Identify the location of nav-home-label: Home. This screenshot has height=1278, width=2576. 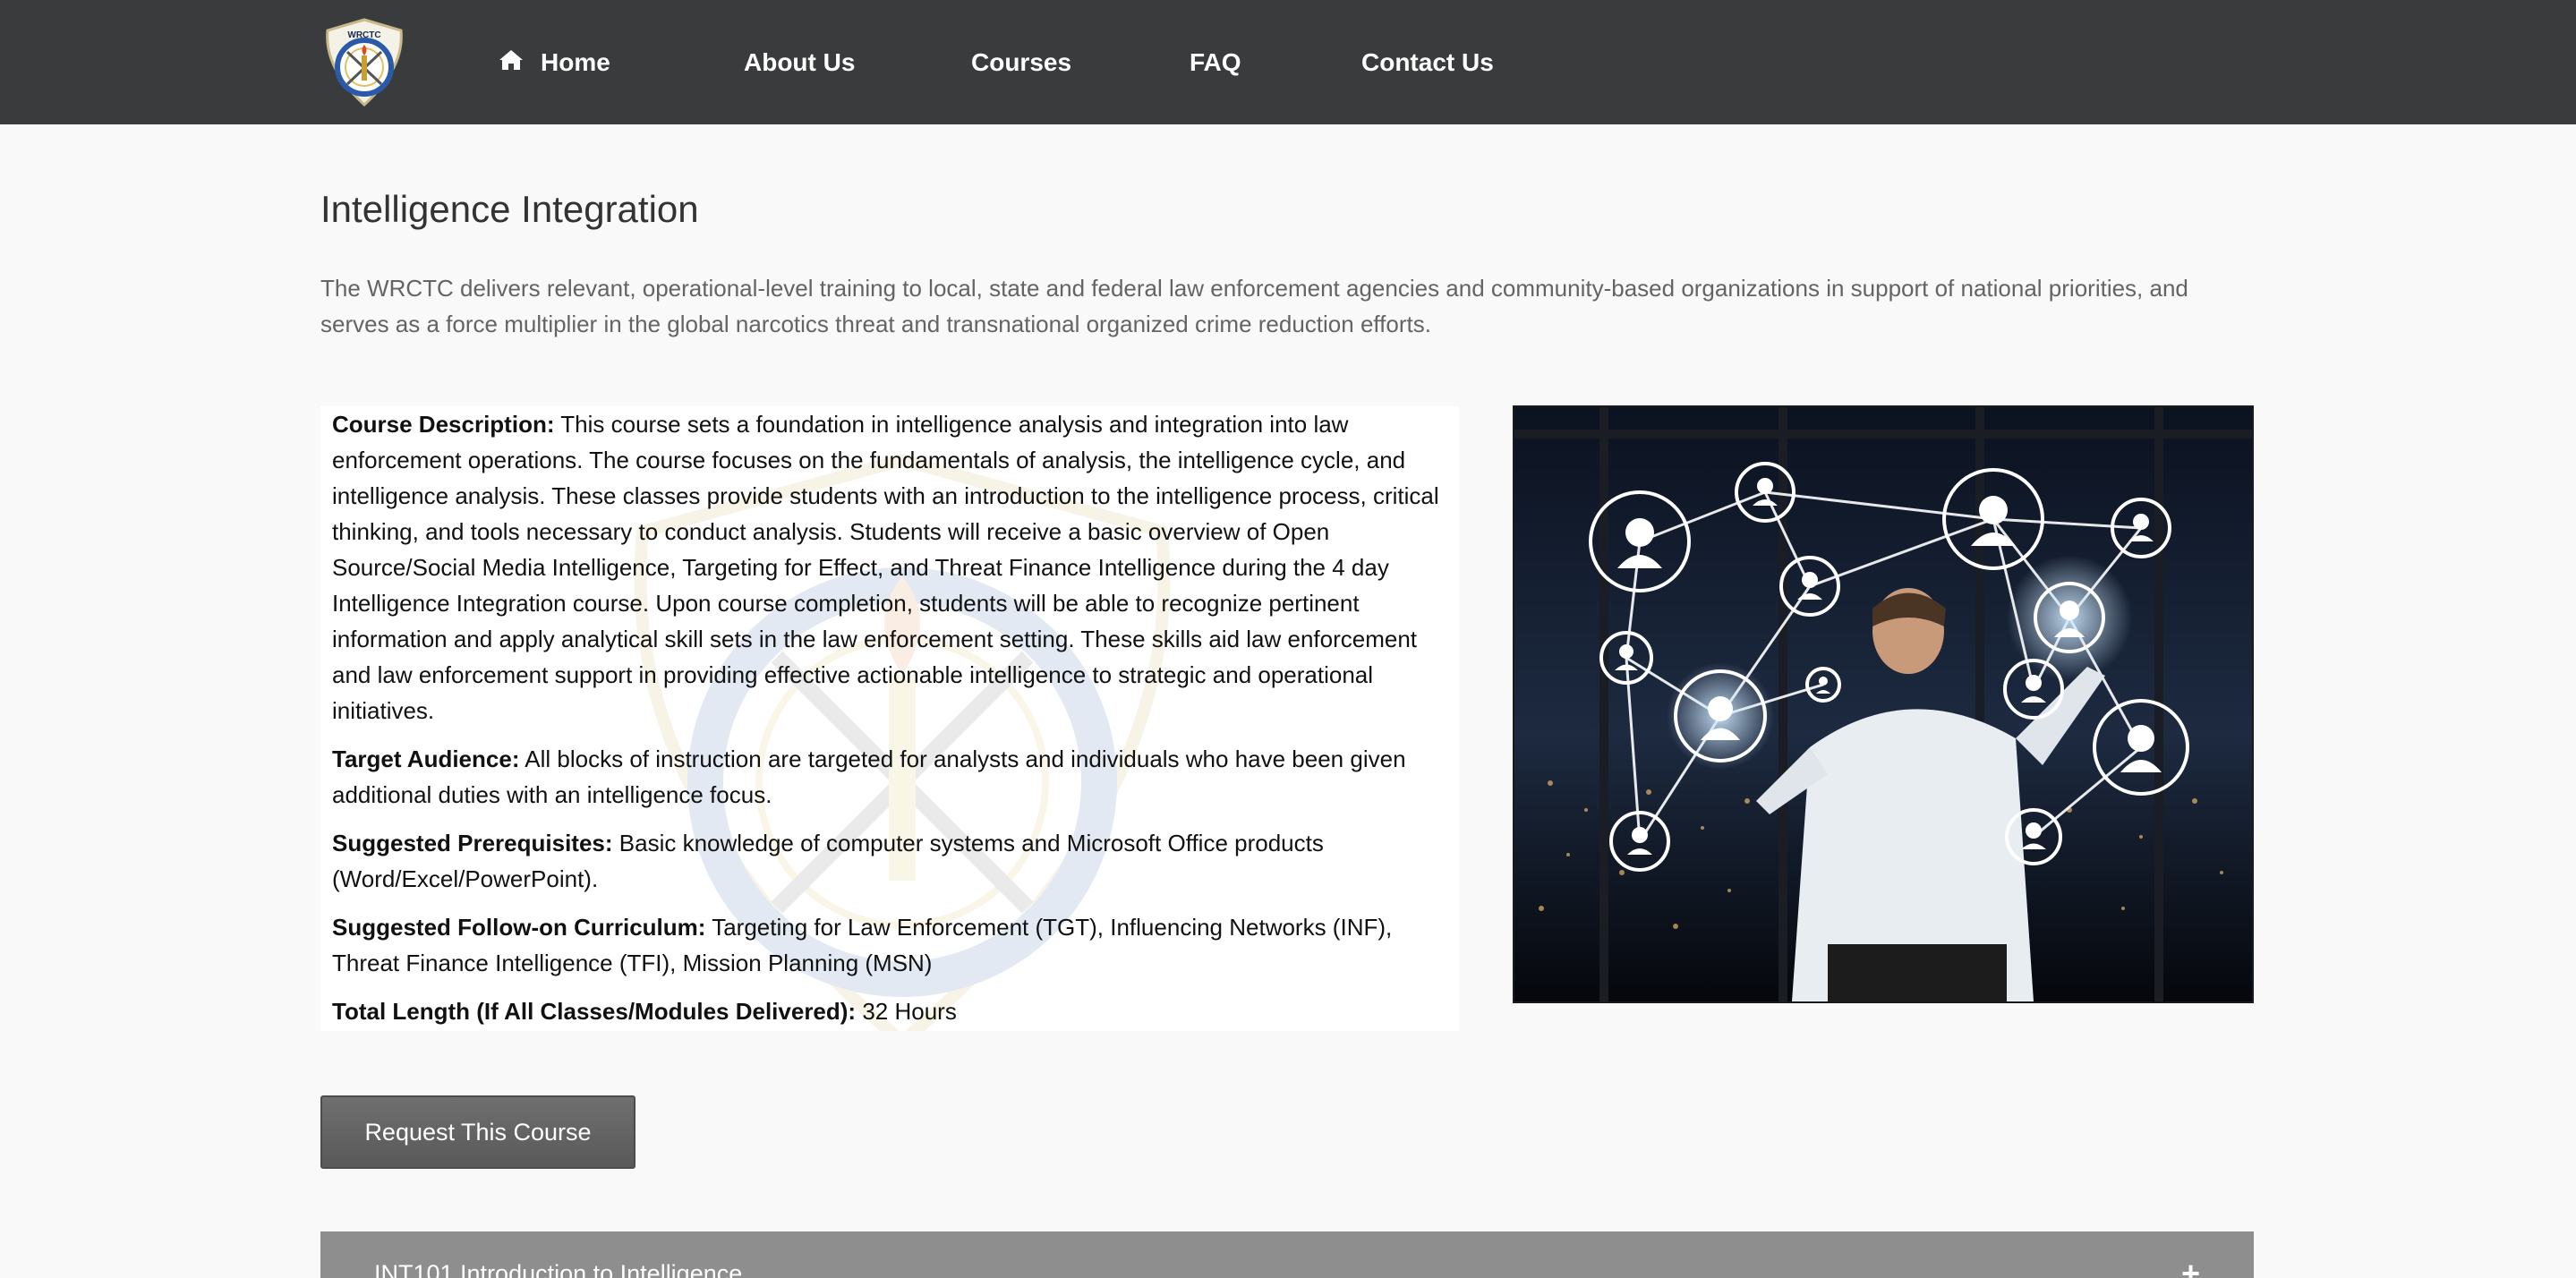
(575, 62).